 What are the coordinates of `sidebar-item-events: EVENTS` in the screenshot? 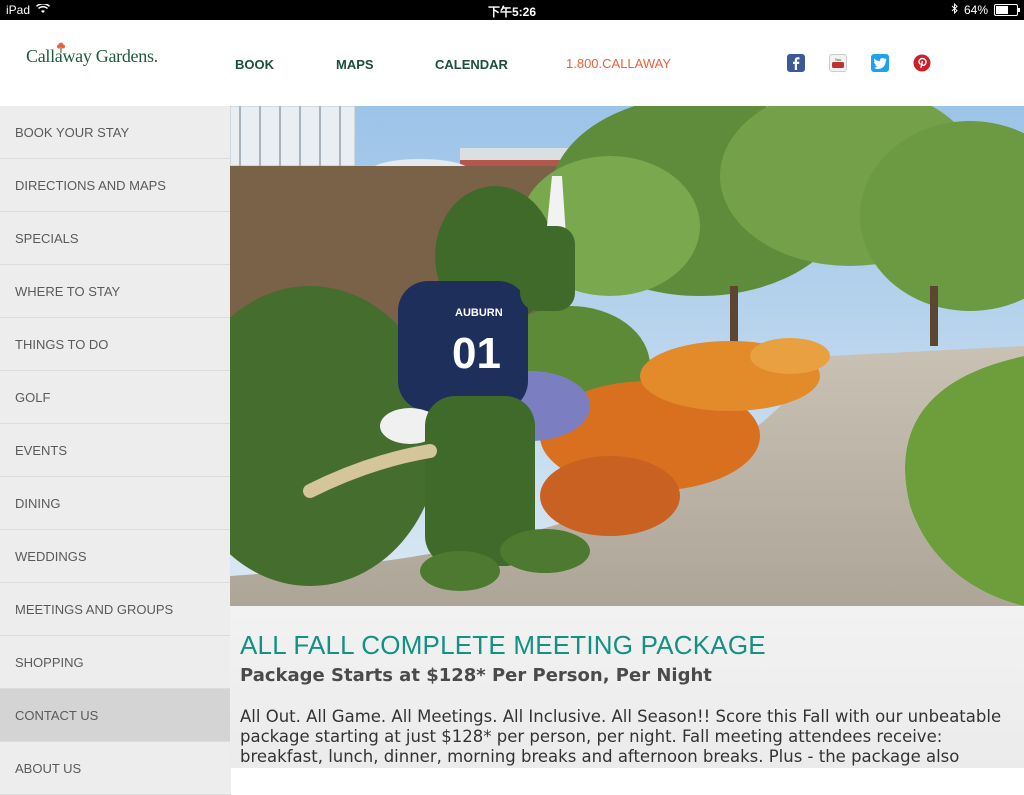 It's located at (115, 450).